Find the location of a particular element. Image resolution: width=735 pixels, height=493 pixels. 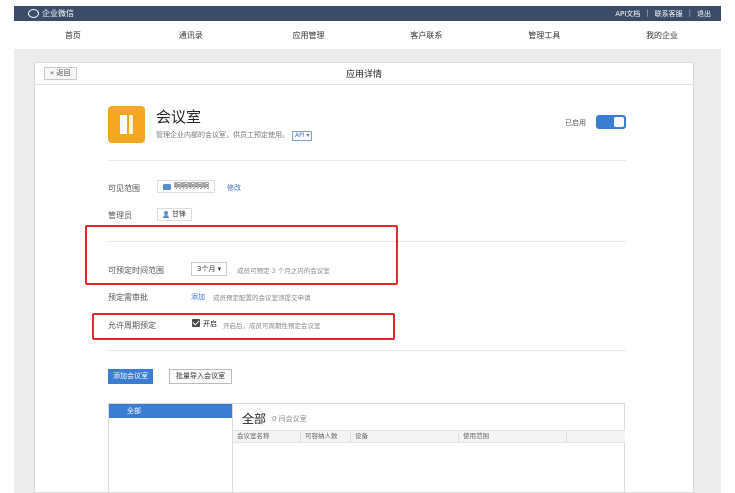

category-all: 全部 is located at coordinates (170, 411).